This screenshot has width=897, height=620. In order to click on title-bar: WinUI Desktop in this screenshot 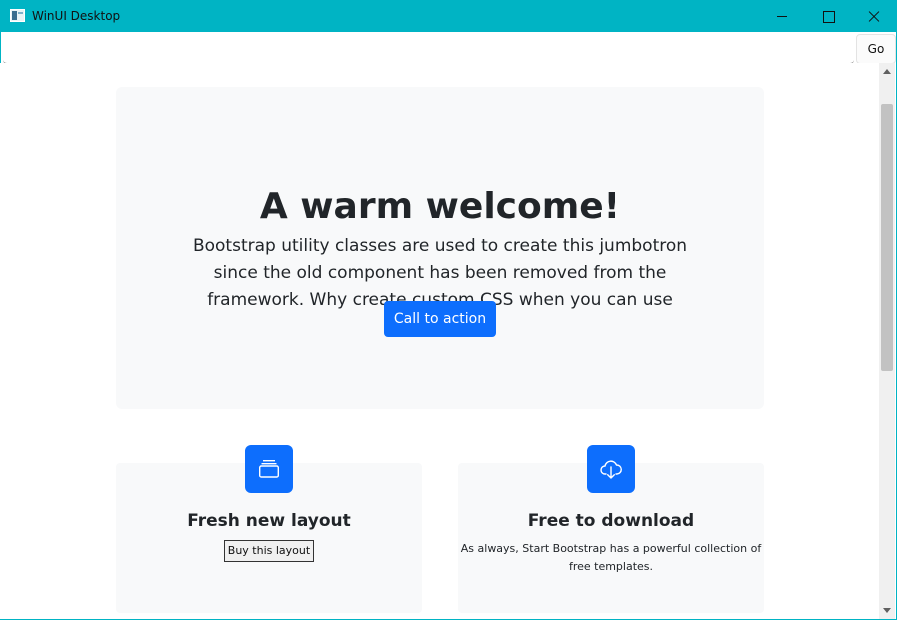, I will do `click(448, 16)`.